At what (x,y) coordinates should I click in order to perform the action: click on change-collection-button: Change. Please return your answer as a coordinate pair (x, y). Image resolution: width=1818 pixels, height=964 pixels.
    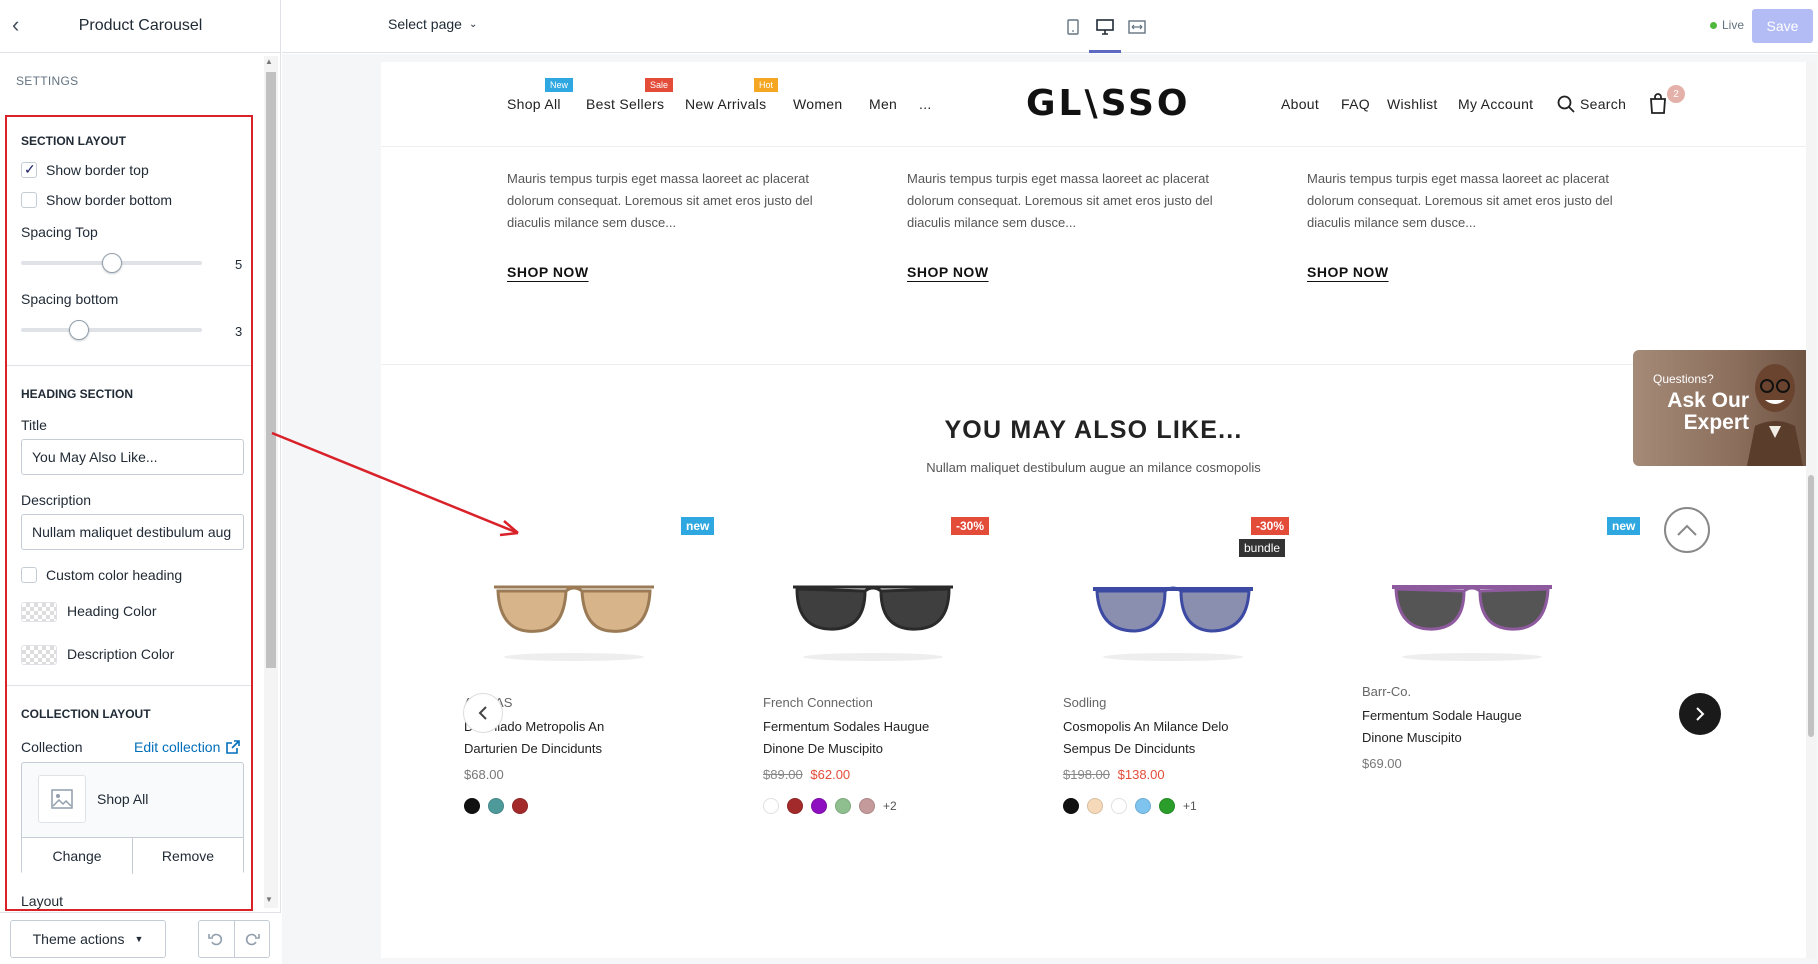
    Looking at the image, I should click on (77, 856).